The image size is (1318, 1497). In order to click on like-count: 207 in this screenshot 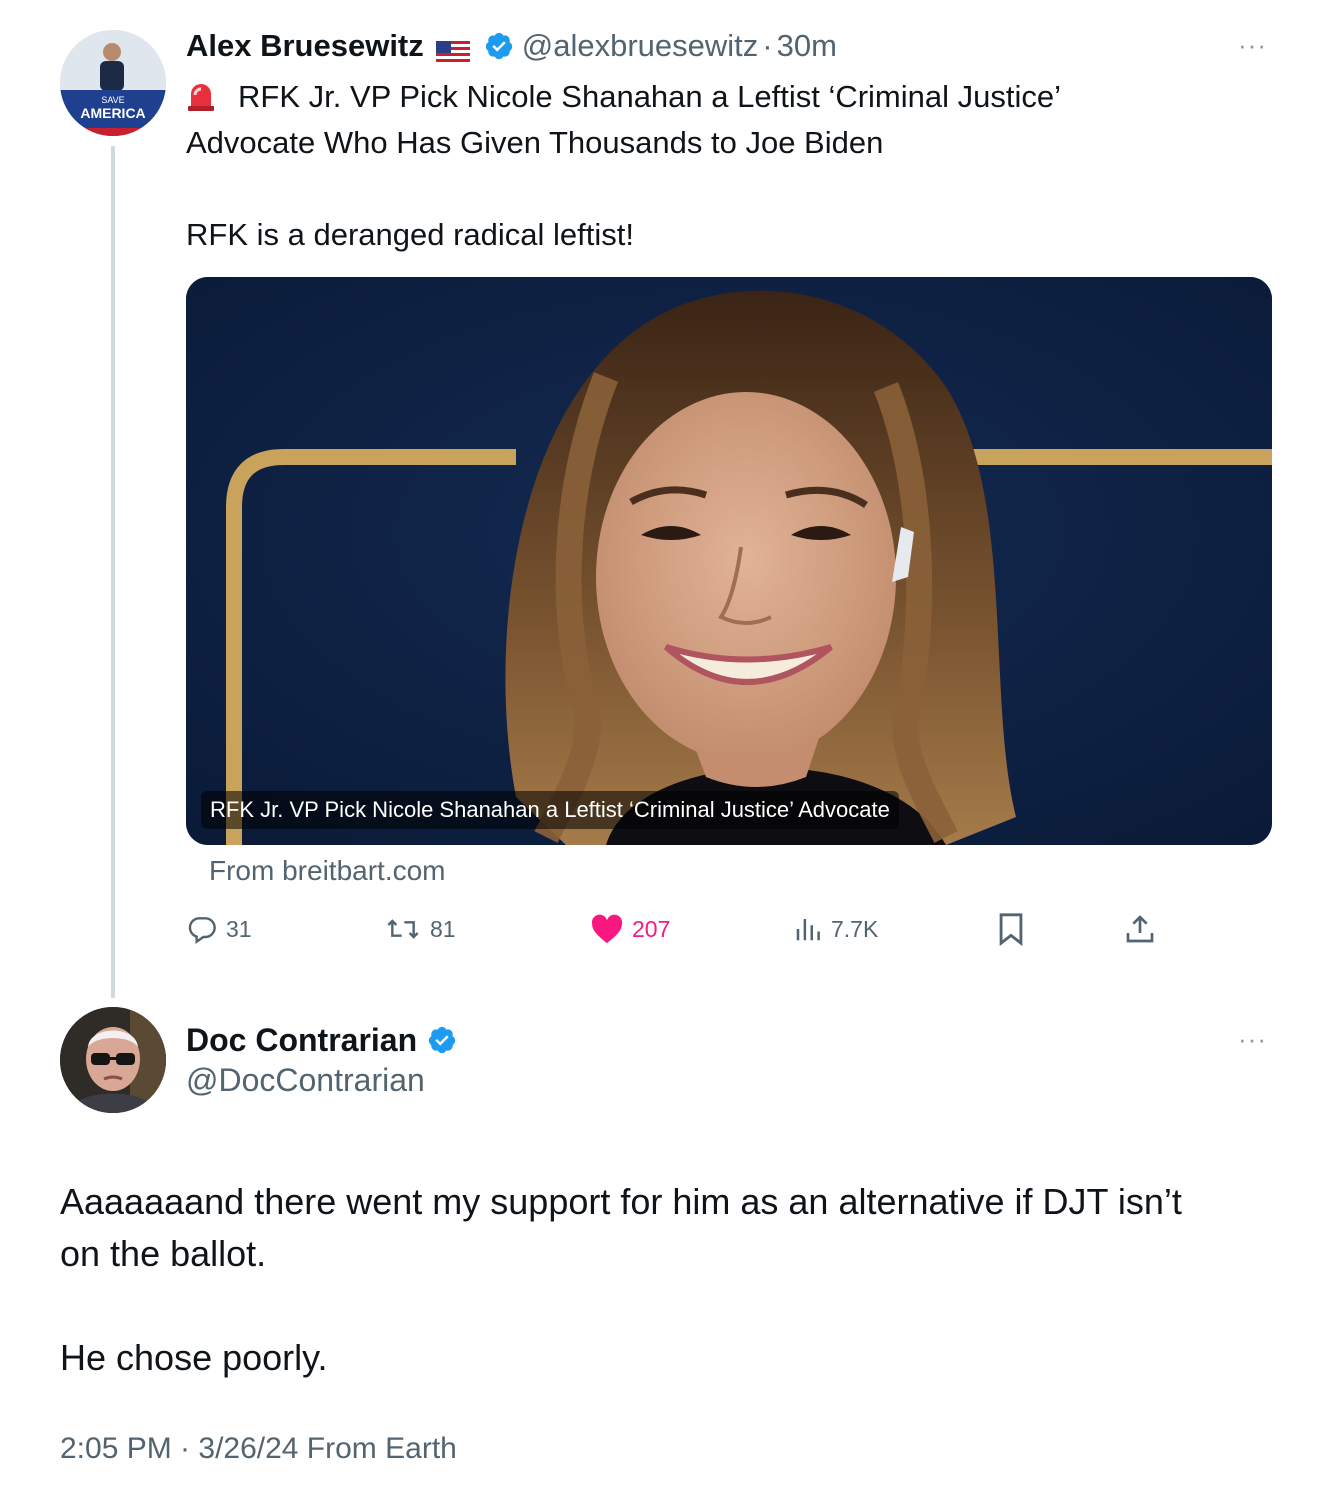, I will do `click(651, 928)`.